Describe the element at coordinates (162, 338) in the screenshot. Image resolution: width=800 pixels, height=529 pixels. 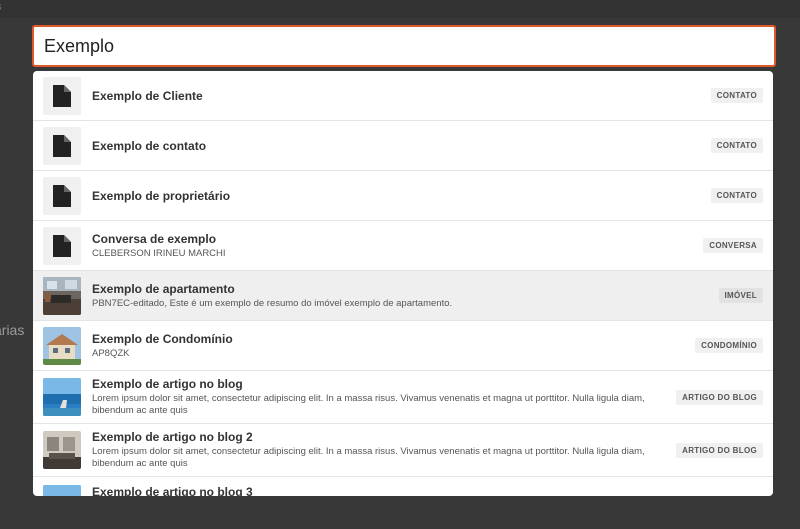
I see `result-title: Exemplo de Condomínio` at that location.